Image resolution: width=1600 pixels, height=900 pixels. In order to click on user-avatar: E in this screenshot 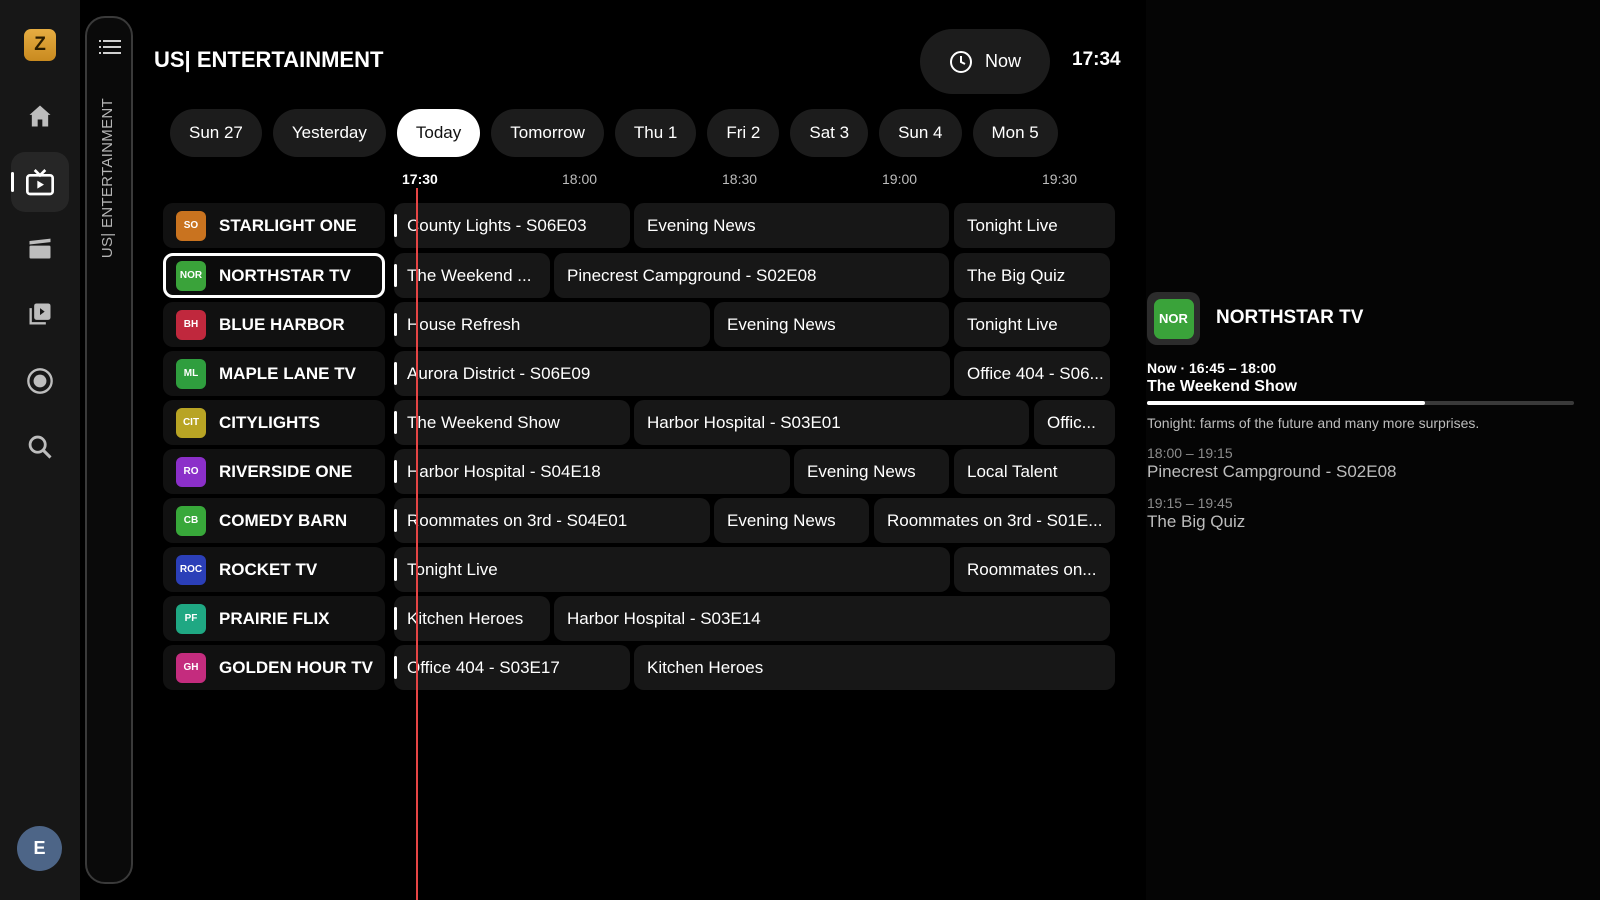, I will do `click(39, 848)`.